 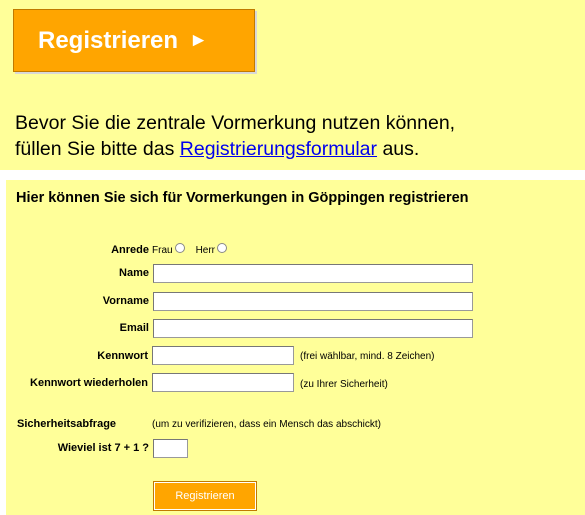 I want to click on password-field, so click(x=223, y=355).